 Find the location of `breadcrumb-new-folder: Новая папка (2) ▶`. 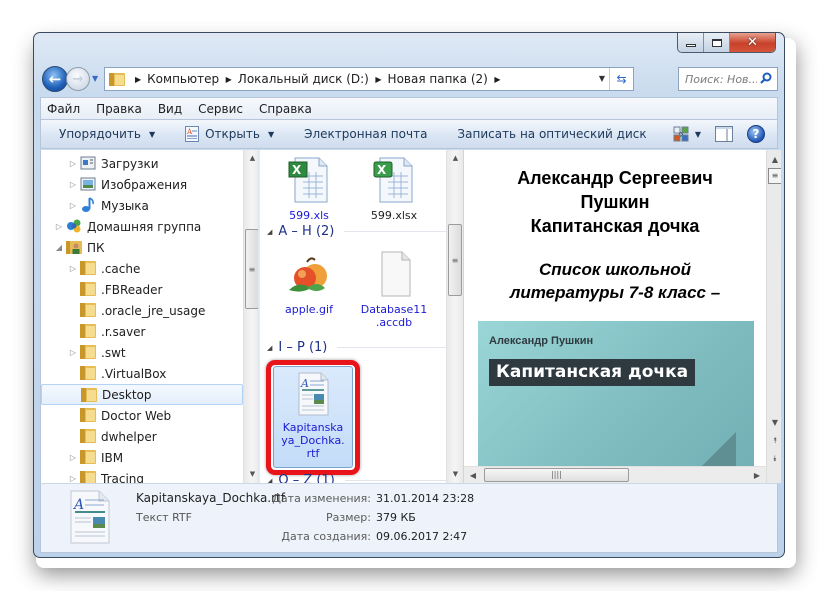

breadcrumb-new-folder: Новая папка (2) ▶ is located at coordinates (447, 79).